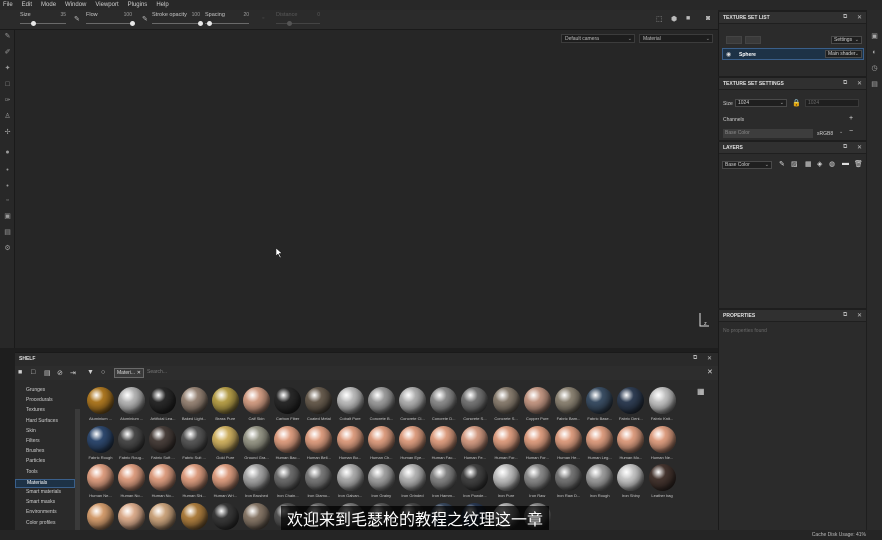  I want to click on material-thumbnail: Iron Pure, so click(506, 484).